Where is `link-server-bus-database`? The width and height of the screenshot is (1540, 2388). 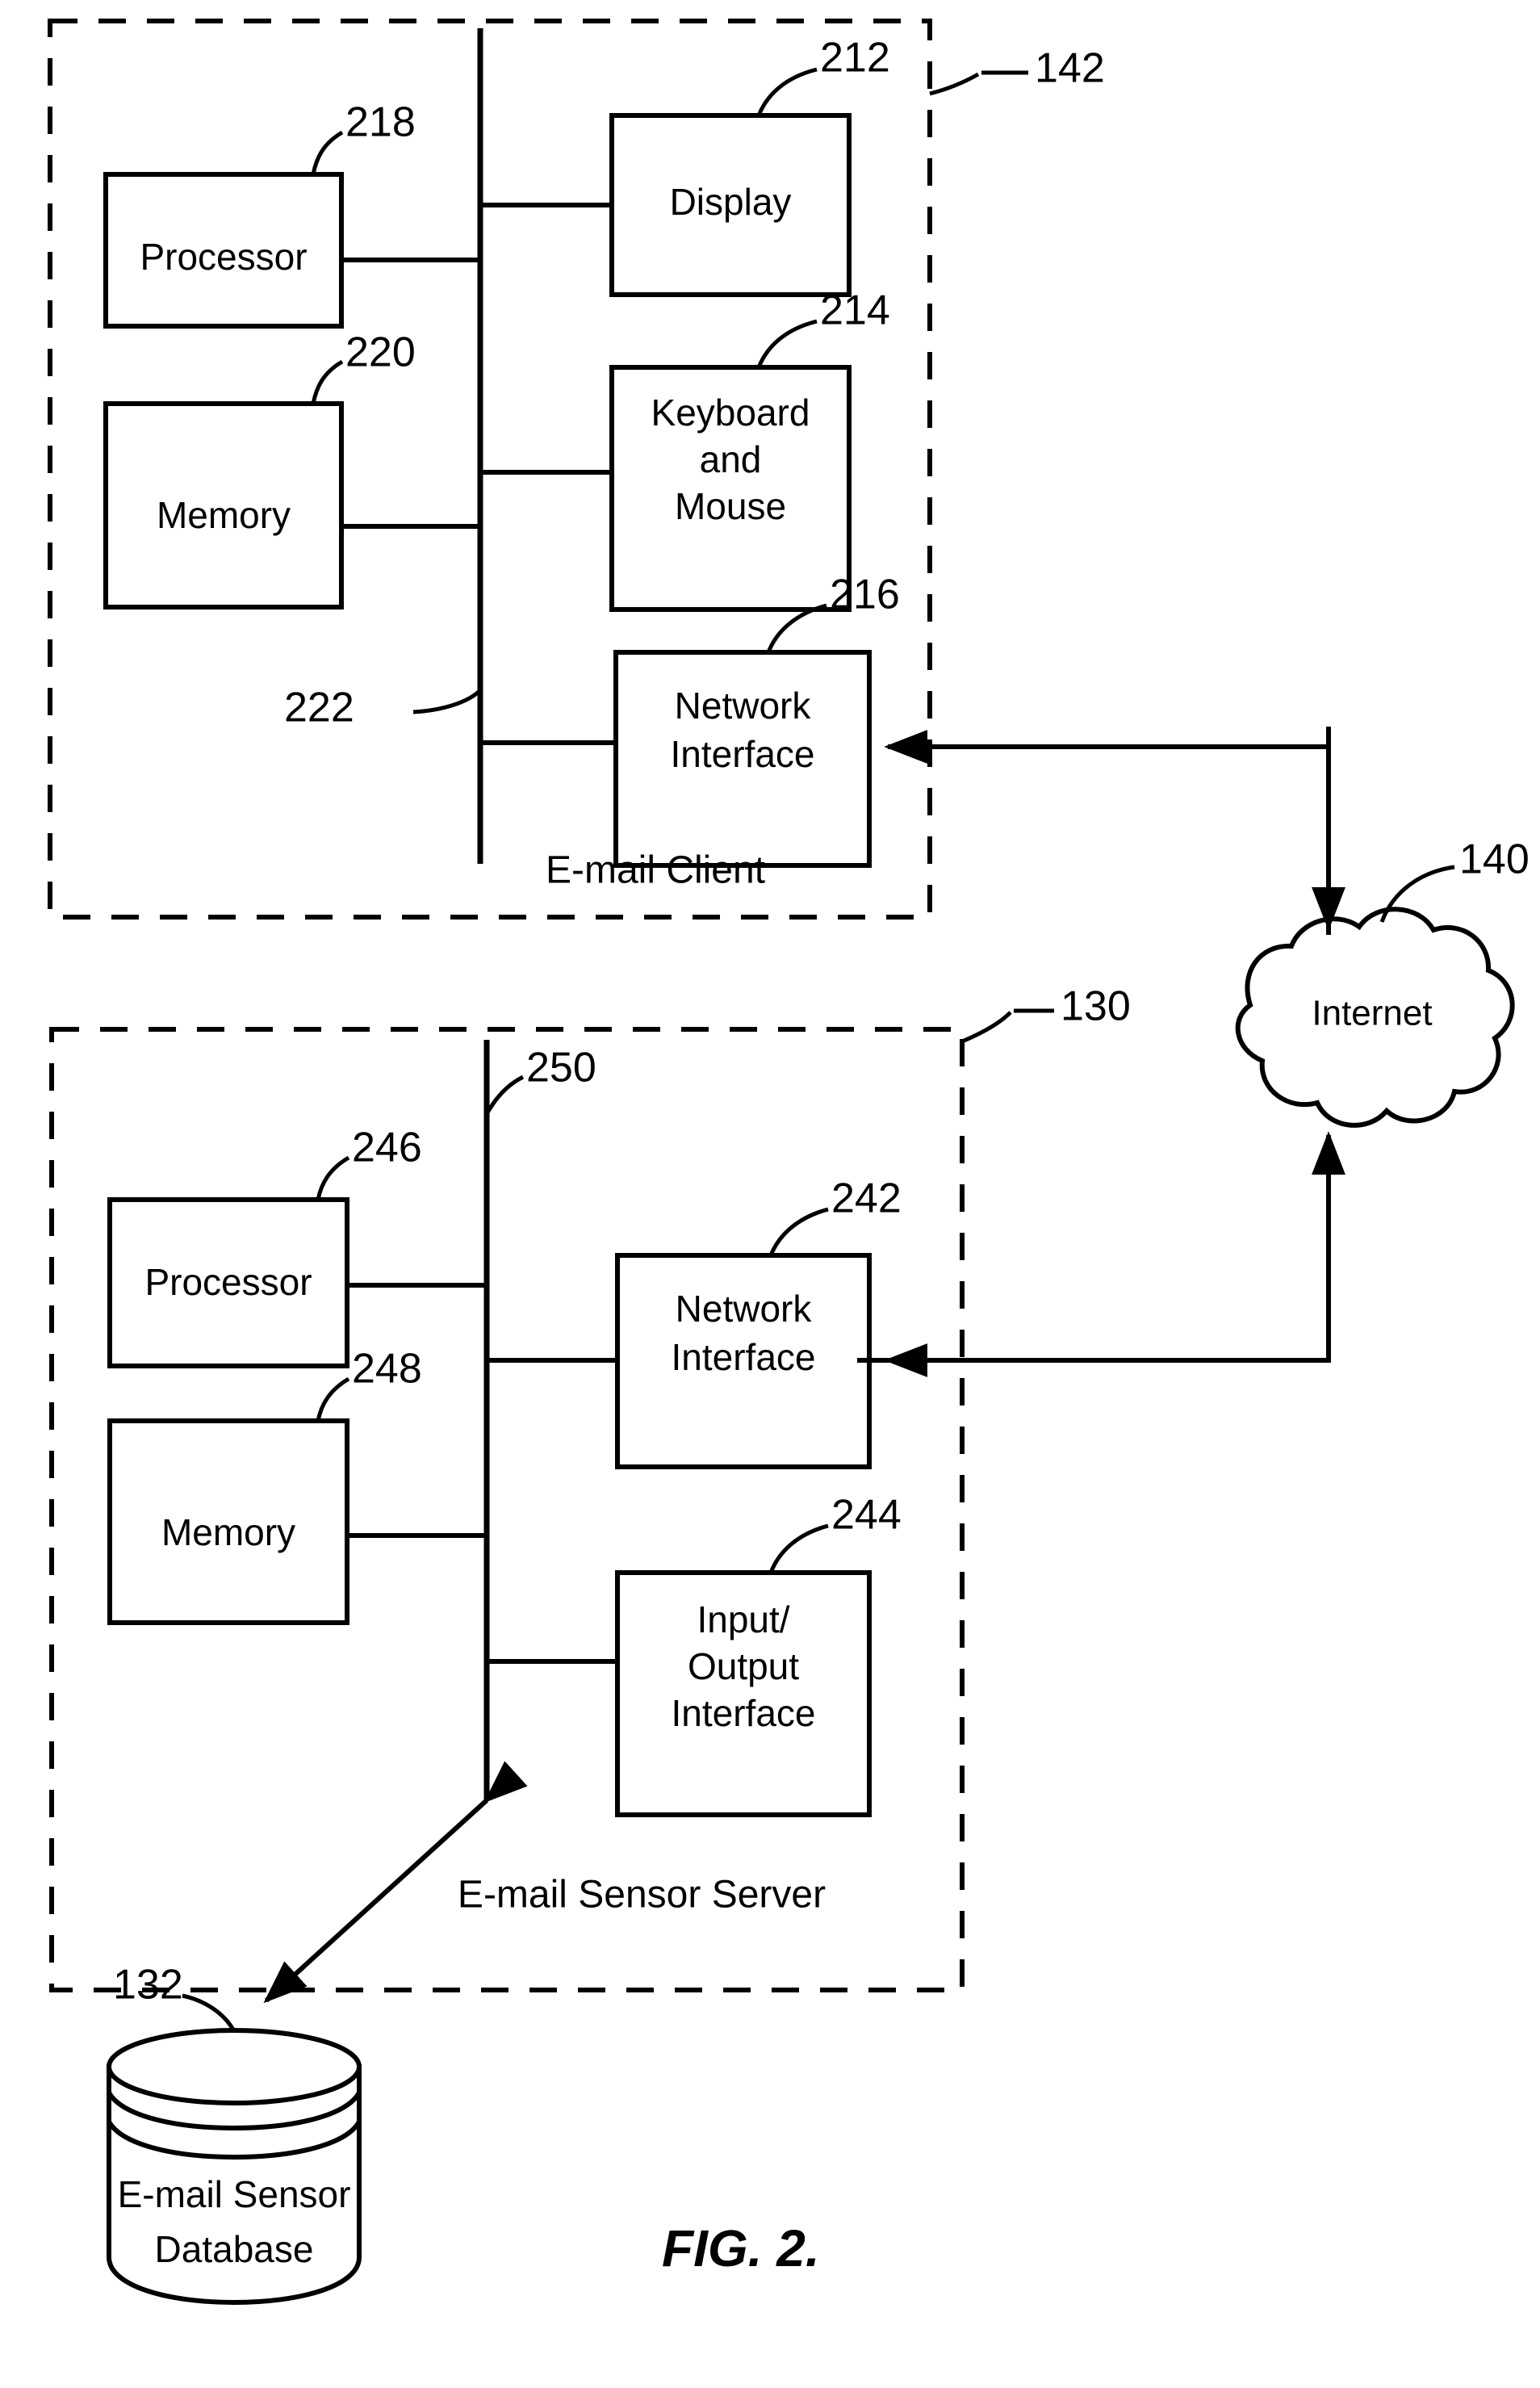
link-server-bus-database is located at coordinates (395, 1882).